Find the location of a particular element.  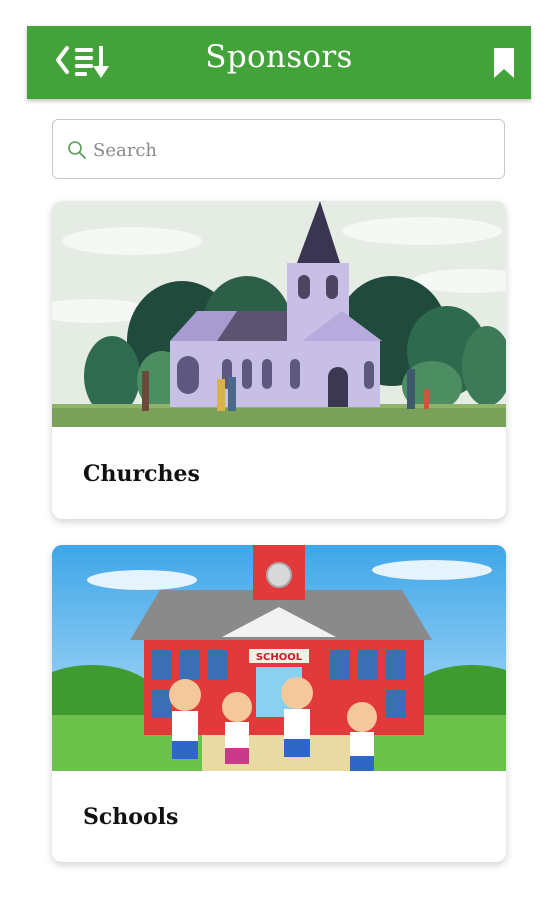

search-icon is located at coordinates (77, 150).